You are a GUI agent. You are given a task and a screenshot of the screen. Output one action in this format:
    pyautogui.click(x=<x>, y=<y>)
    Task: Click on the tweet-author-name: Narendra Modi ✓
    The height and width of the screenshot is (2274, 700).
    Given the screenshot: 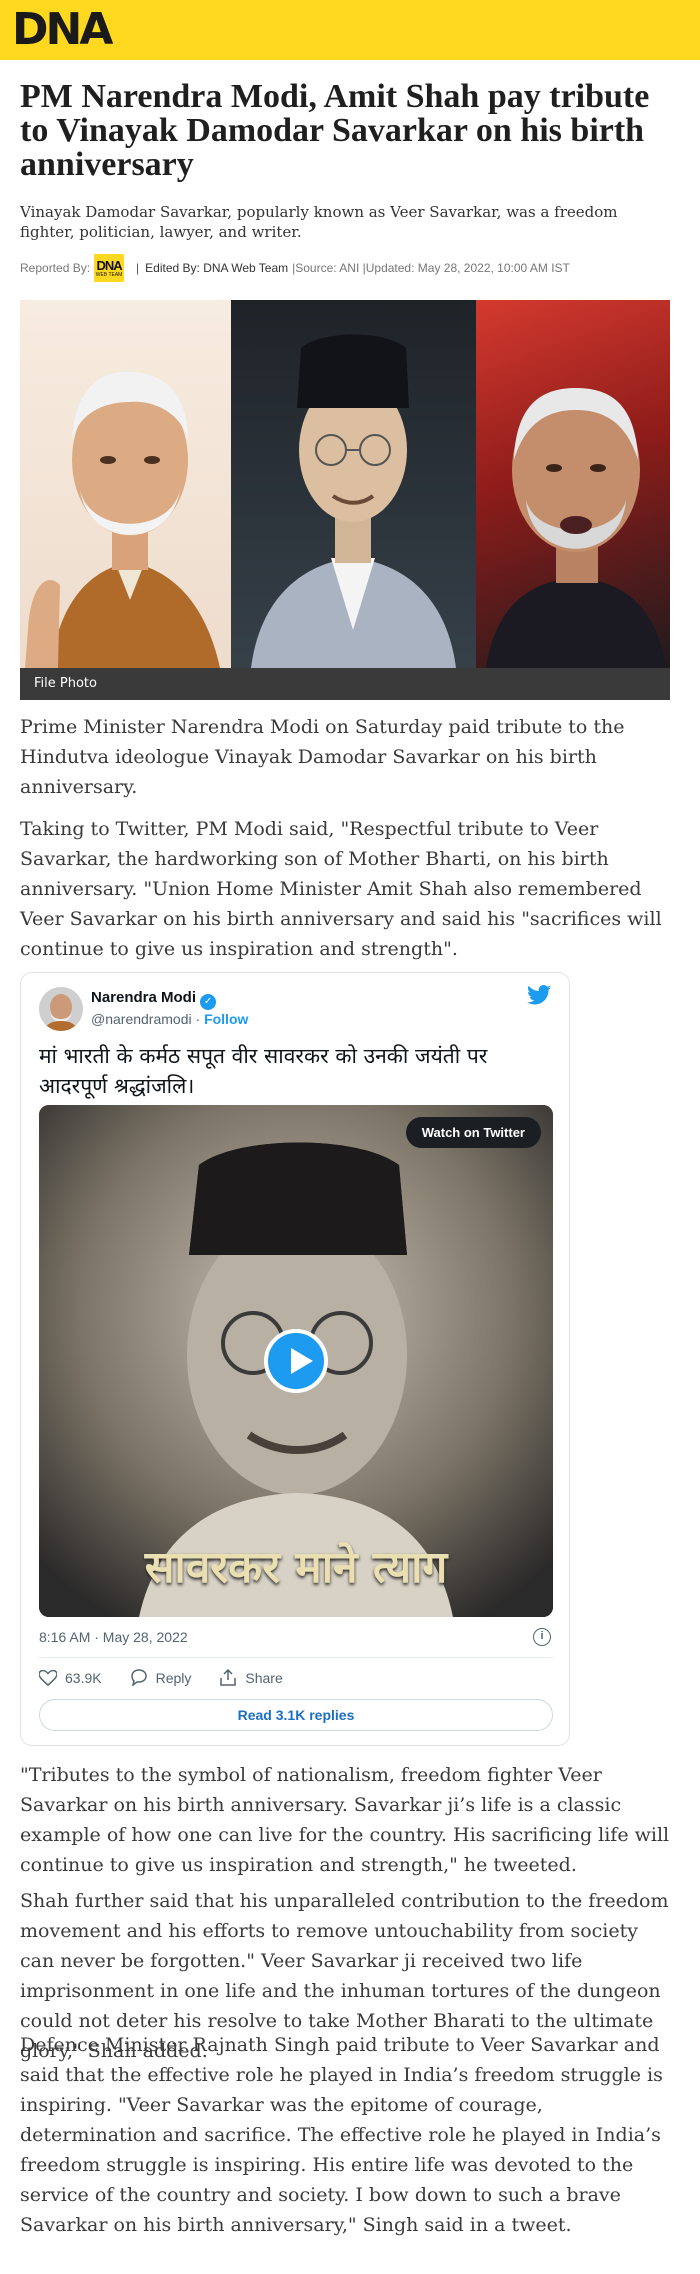 What is the action you would take?
    pyautogui.click(x=154, y=999)
    